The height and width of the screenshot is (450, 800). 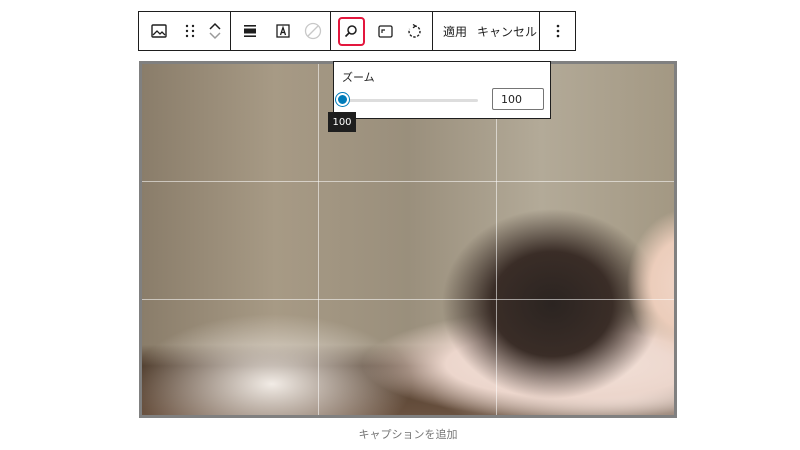 What do you see at coordinates (502, 31) in the screenshot?
I see `cancel-button: キャンセル` at bounding box center [502, 31].